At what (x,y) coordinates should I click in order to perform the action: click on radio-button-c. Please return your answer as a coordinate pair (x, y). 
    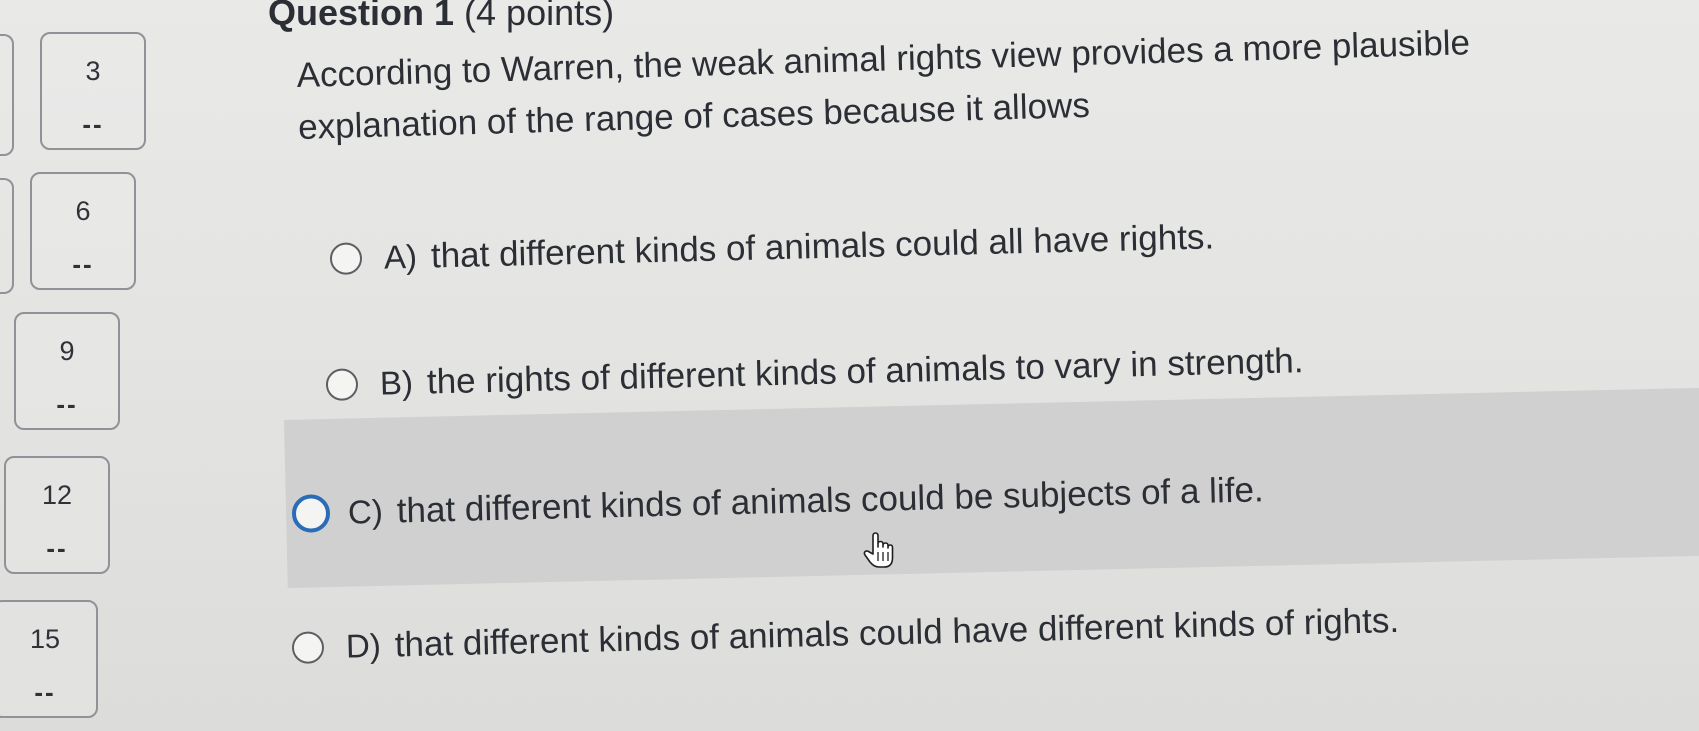
    Looking at the image, I should click on (311, 513).